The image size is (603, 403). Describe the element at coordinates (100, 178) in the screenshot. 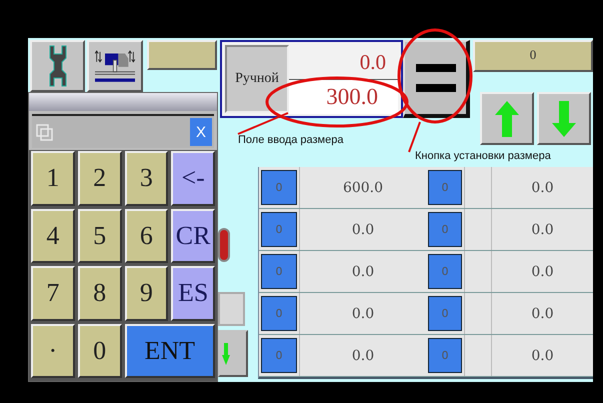

I see `keypad-key: 2` at that location.